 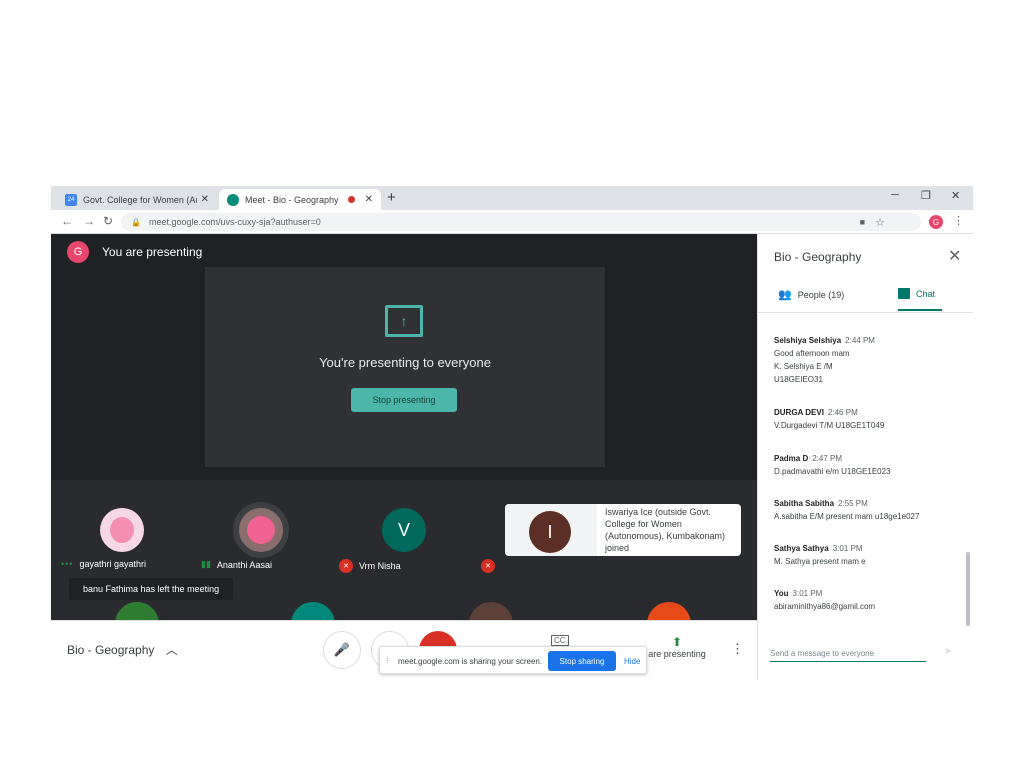 What do you see at coordinates (926, 293) in the screenshot?
I see `chat-label: Chat` at bounding box center [926, 293].